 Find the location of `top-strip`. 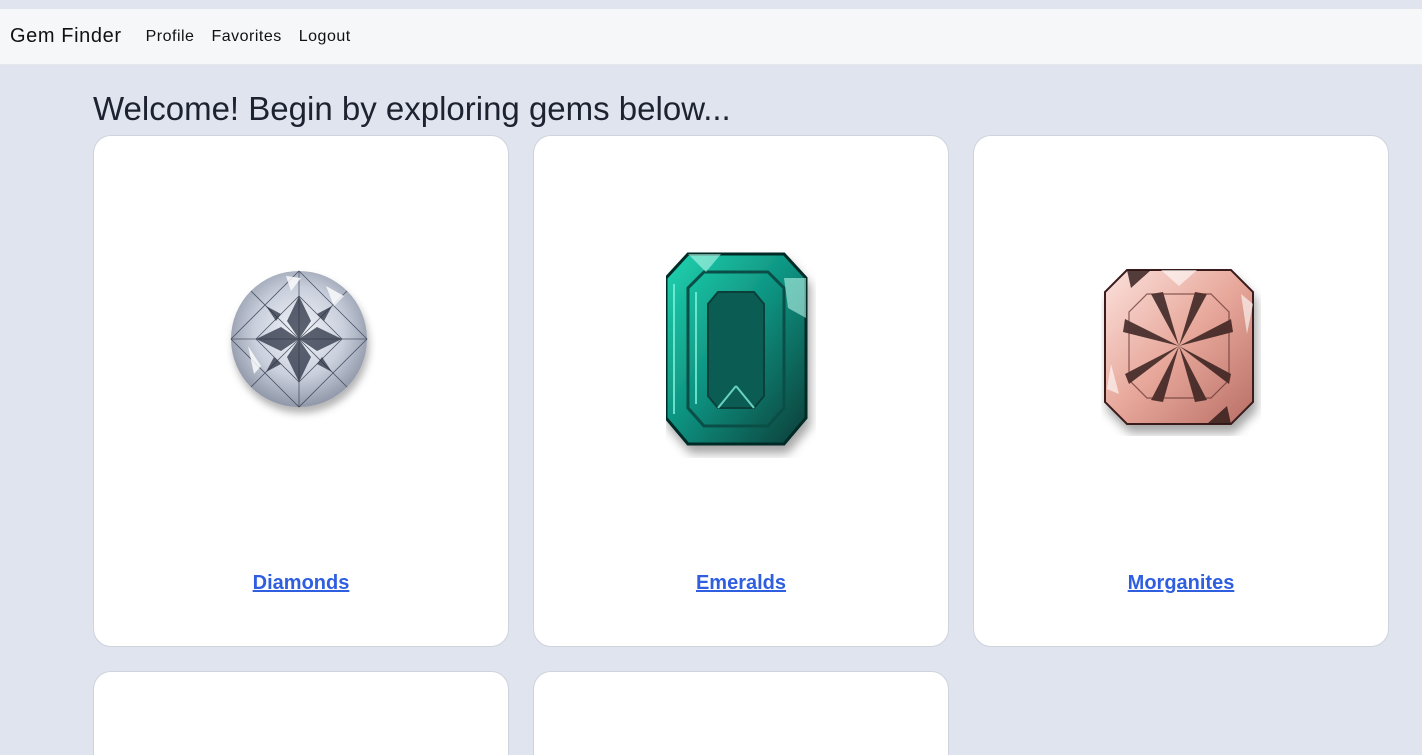

top-strip is located at coordinates (711, 4).